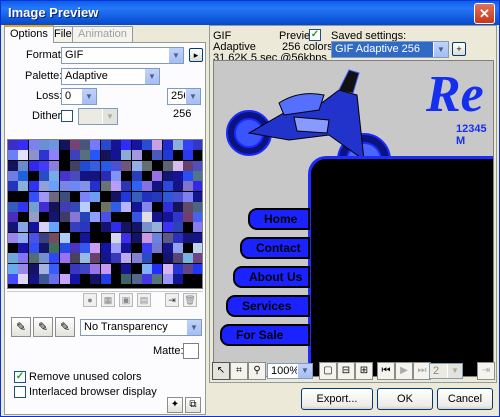  Describe the element at coordinates (257, 371) in the screenshot. I see `zoom-icon: ⚲` at that location.